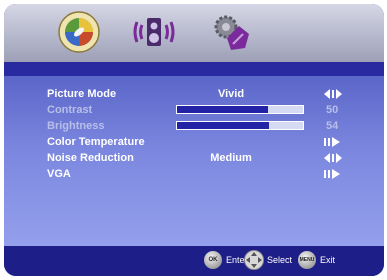 The height and width of the screenshot is (280, 387). I want to click on picture-palette-icon, so click(79, 32).